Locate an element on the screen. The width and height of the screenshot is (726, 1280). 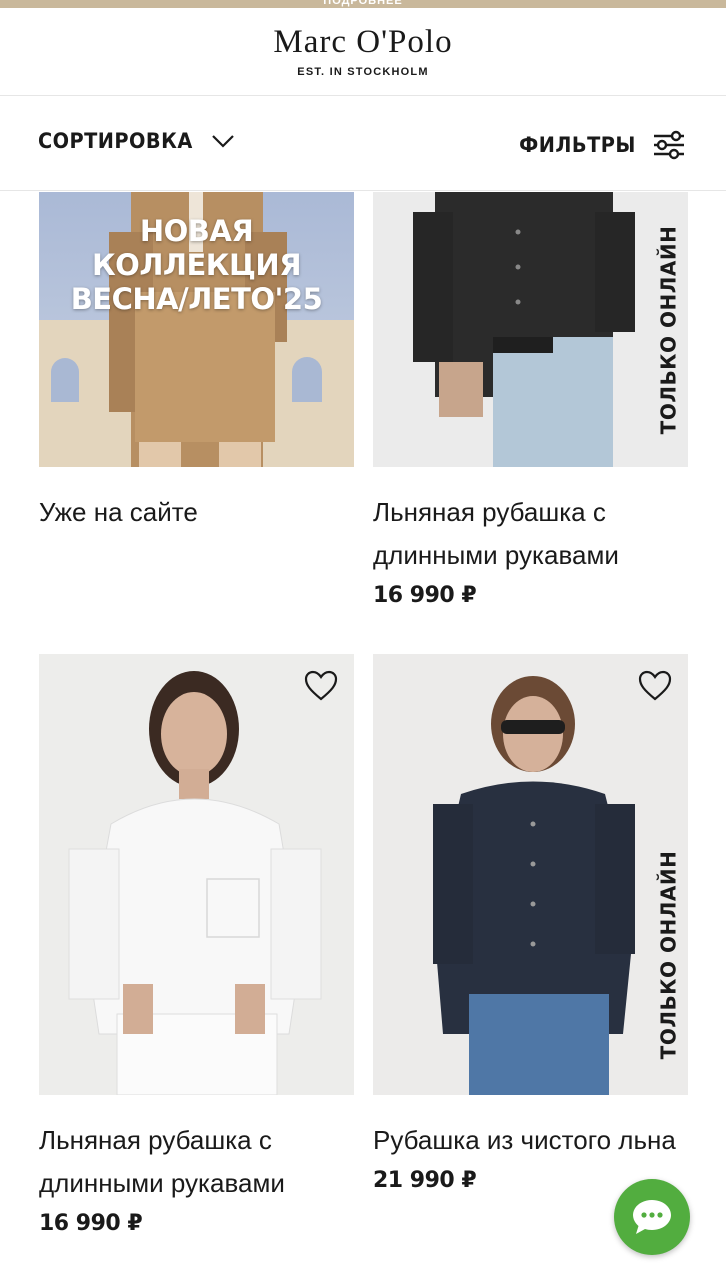
brand-header: Marc O'Polo EST. IN STOCKHOLM is located at coordinates (363, 52).